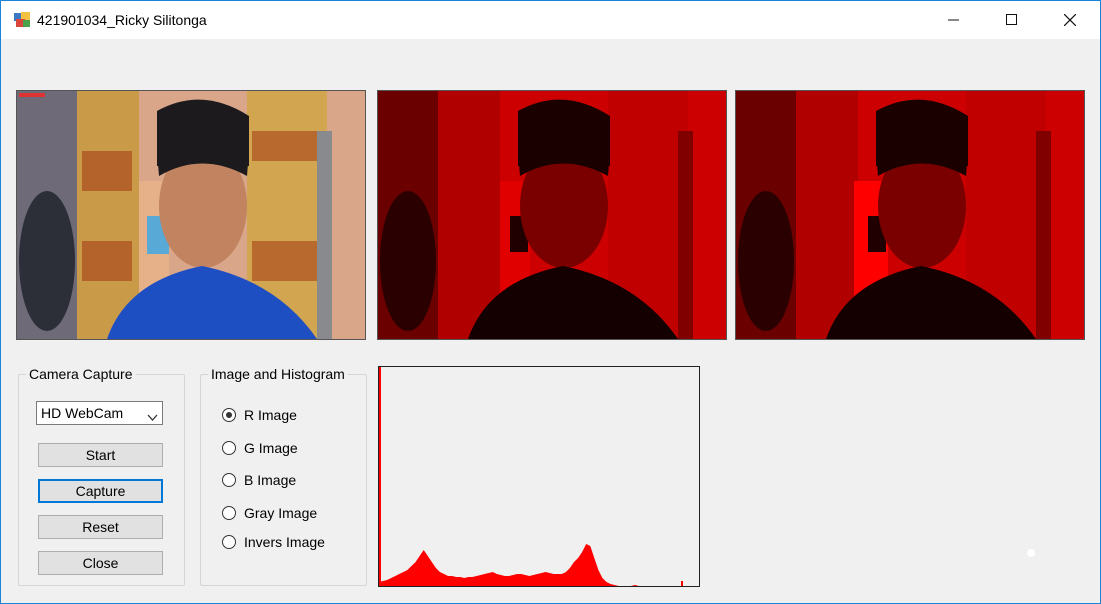 This screenshot has width=1101, height=604. I want to click on radio-label: R Image, so click(270, 415).